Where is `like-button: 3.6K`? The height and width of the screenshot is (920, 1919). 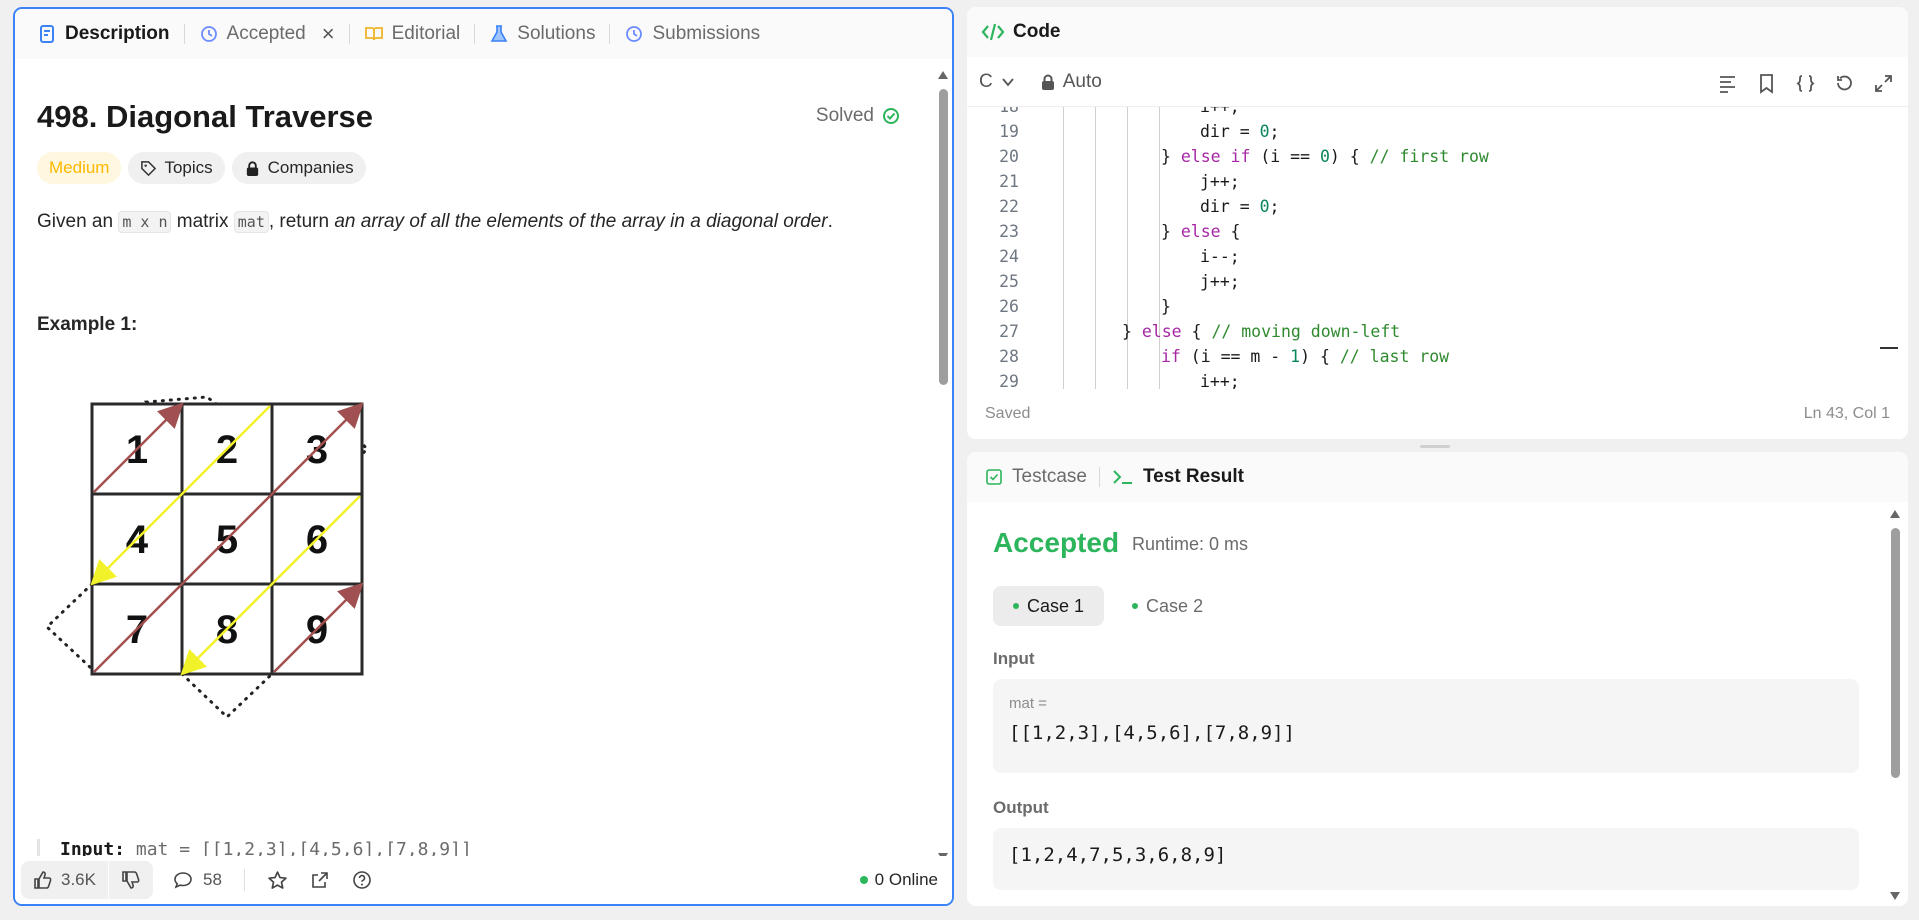
like-button: 3.6K is located at coordinates (64, 880).